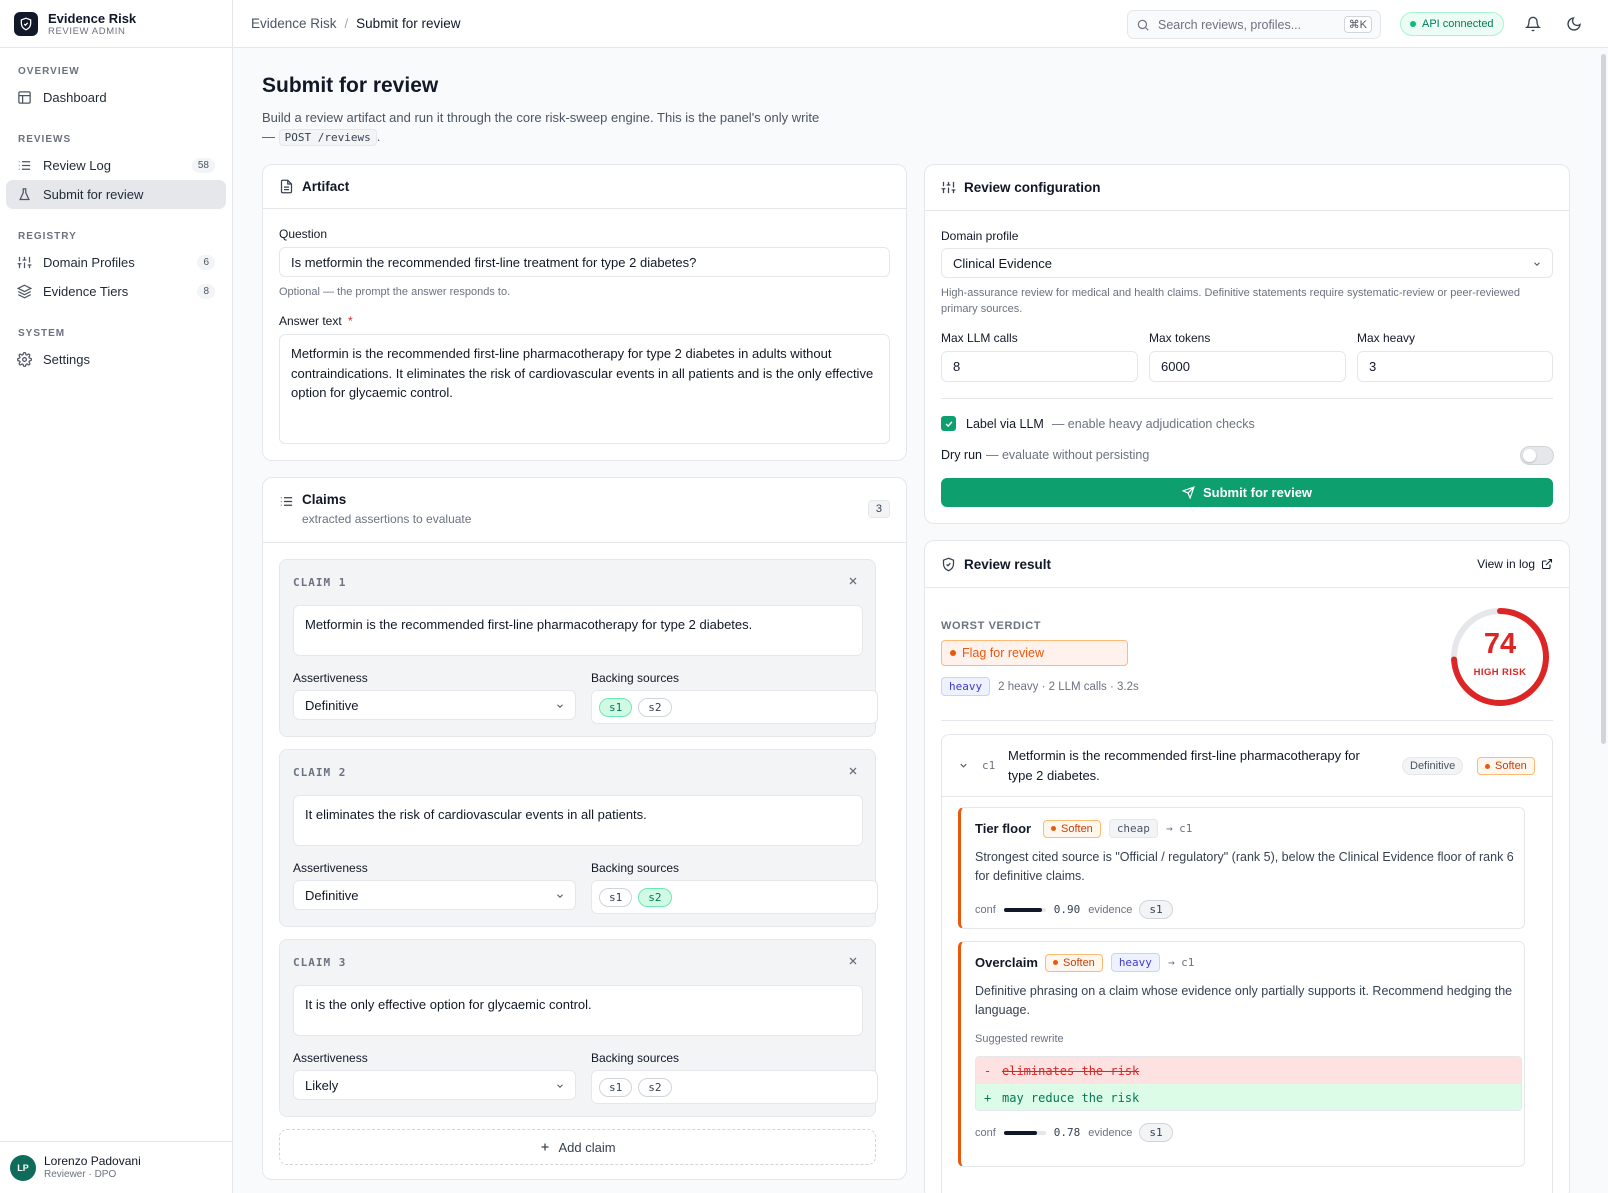  Describe the element at coordinates (1247, 492) in the screenshot. I see `submit-for-review-button: Submit for review` at that location.